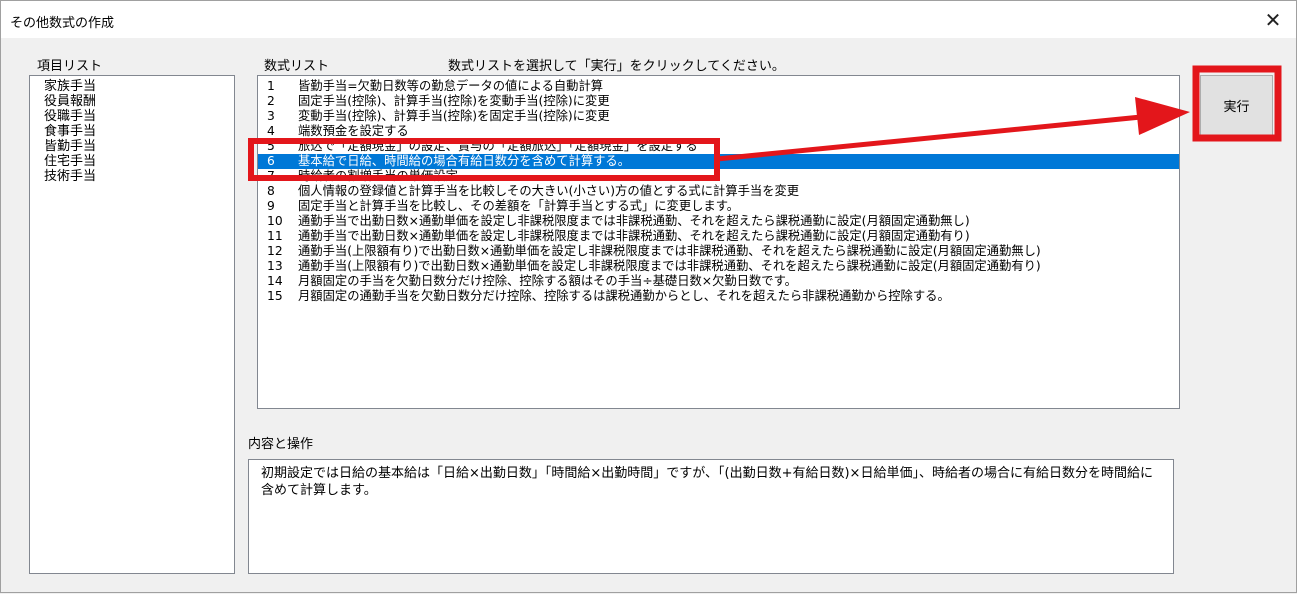 The width and height of the screenshot is (1297, 594). Describe the element at coordinates (132, 101) in the screenshot. I see `list-item: 役員報酬` at that location.